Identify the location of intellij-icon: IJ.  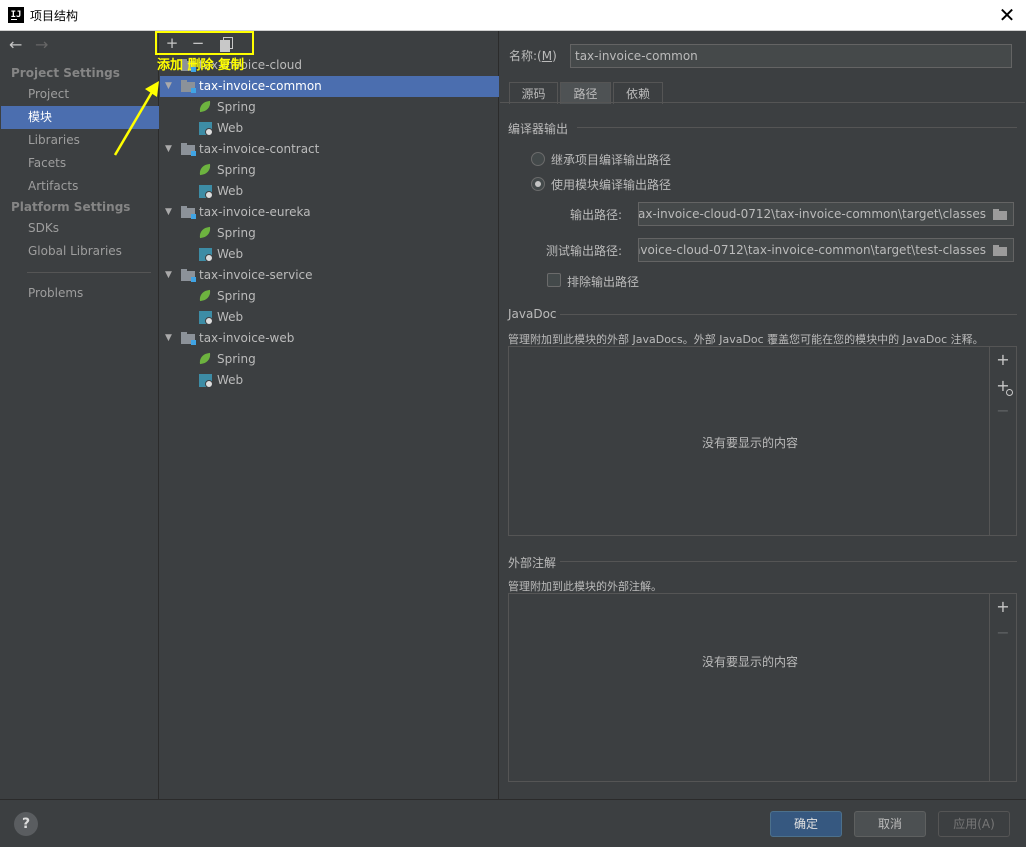
(16, 15).